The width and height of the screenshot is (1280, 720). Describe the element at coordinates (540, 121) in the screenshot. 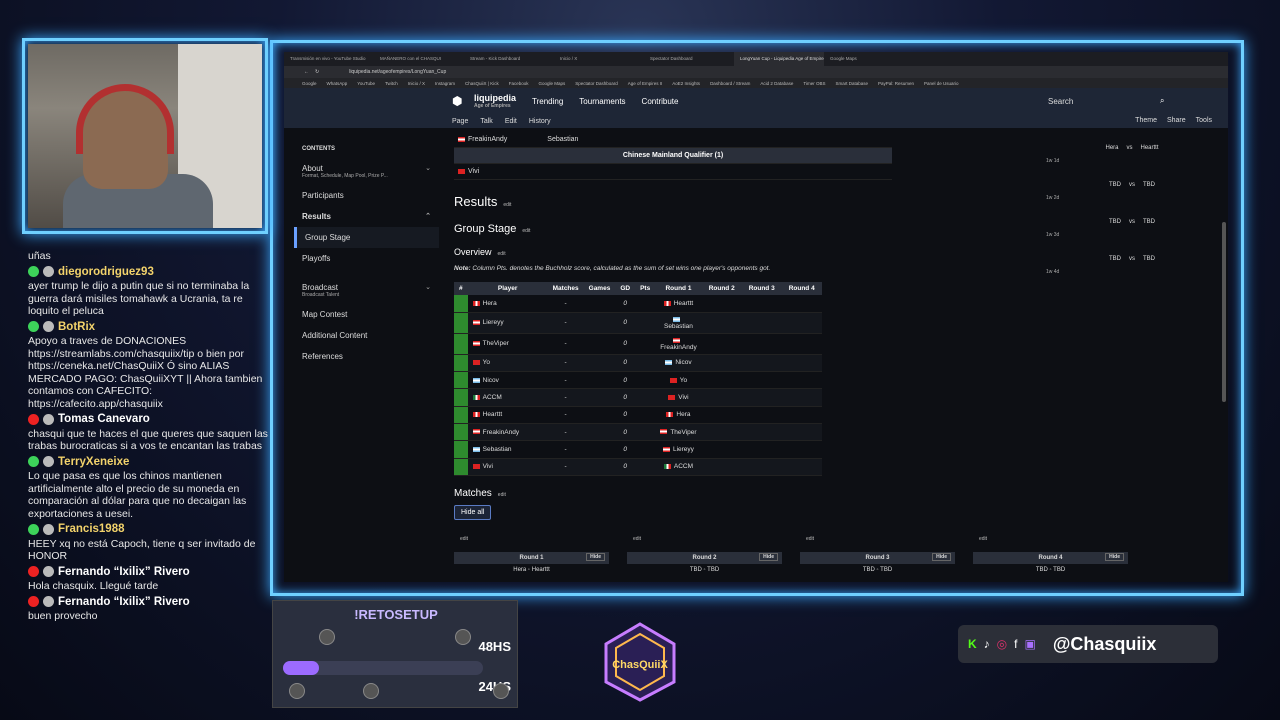

I see `tab-history: History` at that location.